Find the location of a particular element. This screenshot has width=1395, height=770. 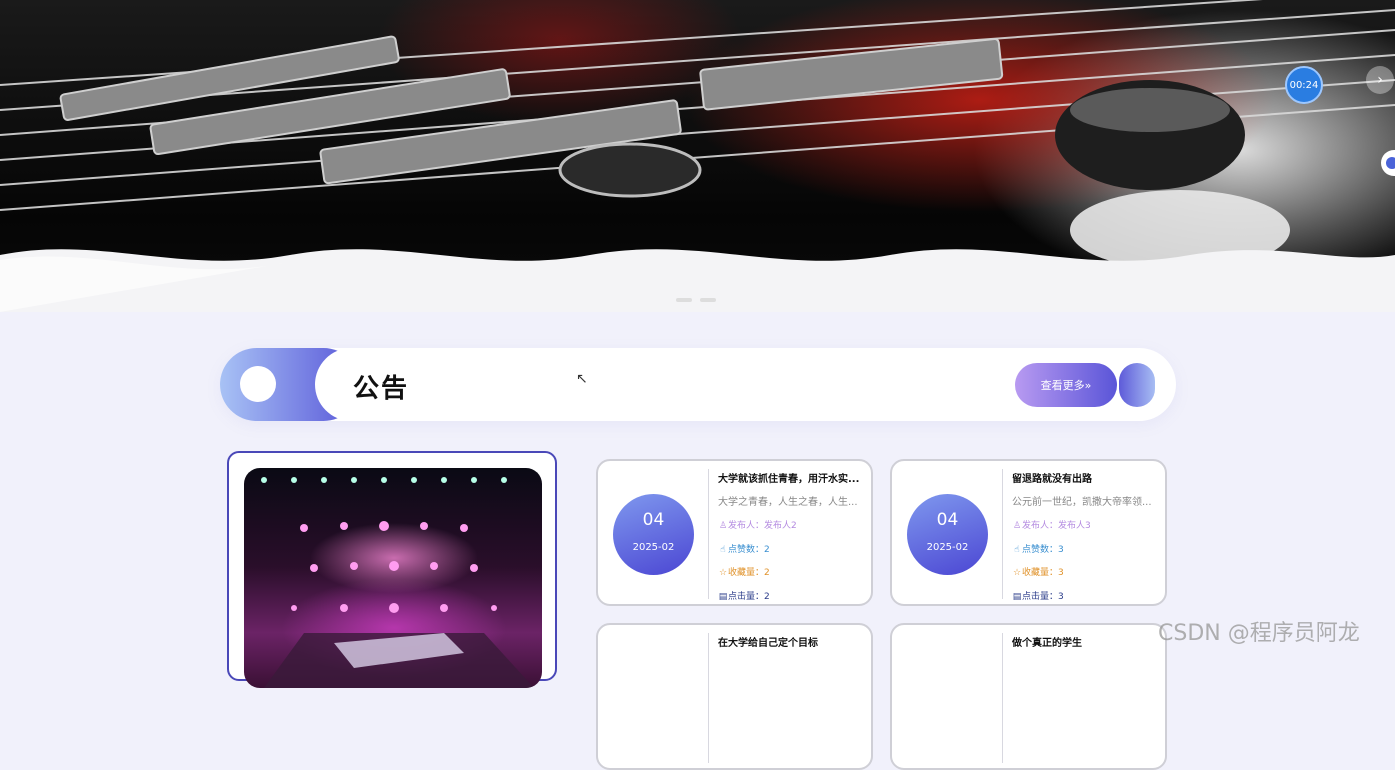

clicks-text: 点击量：3 is located at coordinates (1043, 597).